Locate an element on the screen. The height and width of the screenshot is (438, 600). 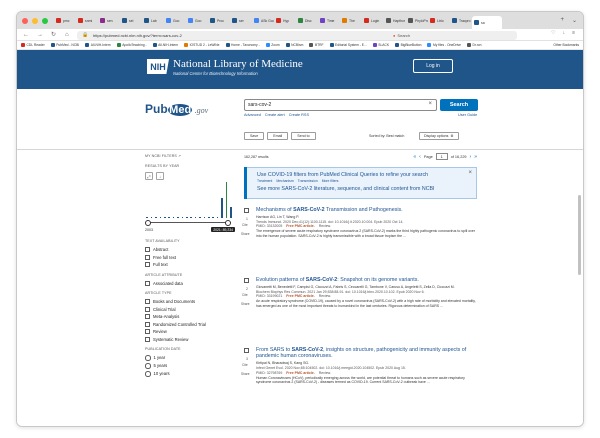
tab-list-icon: ⌄ is located at coordinates (574, 20).